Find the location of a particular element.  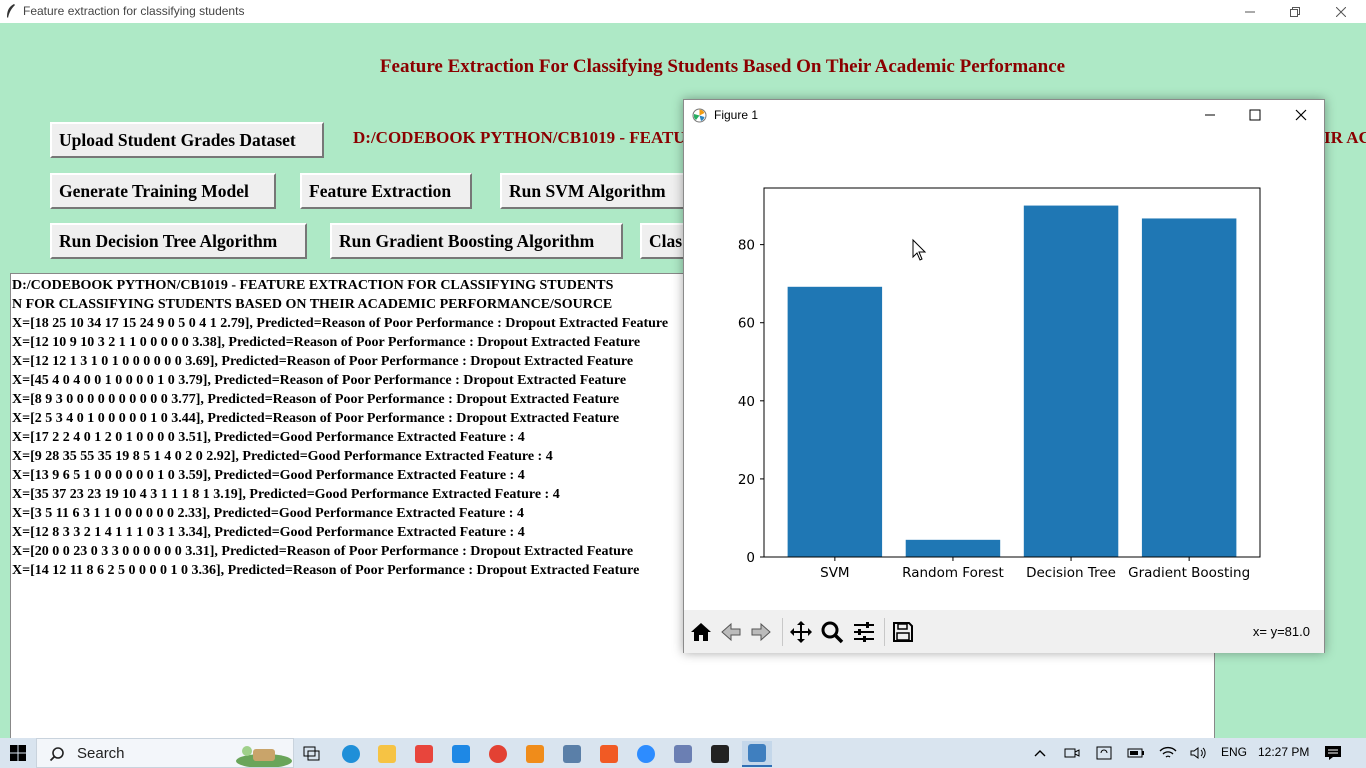

folder-icon is located at coordinates (387, 754).